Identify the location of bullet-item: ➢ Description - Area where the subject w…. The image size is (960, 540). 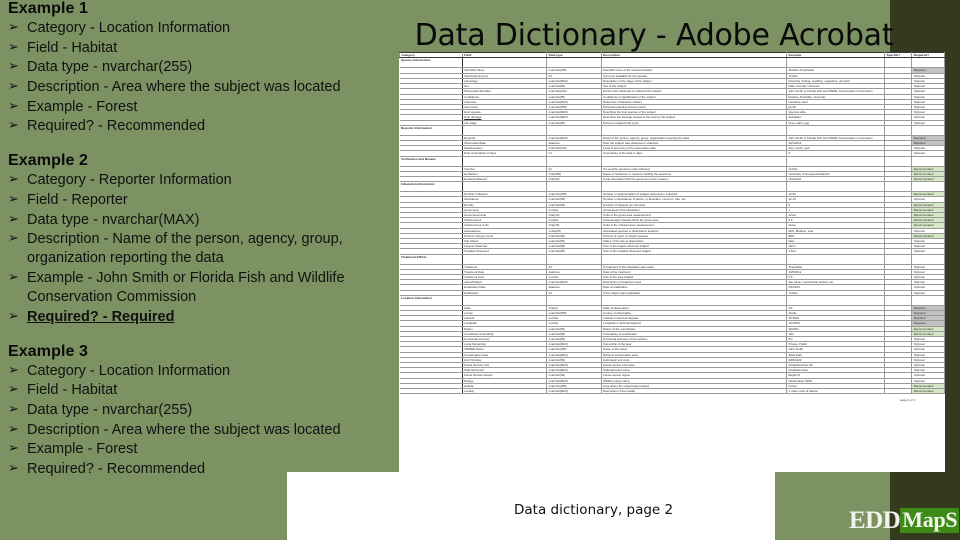
(198, 430).